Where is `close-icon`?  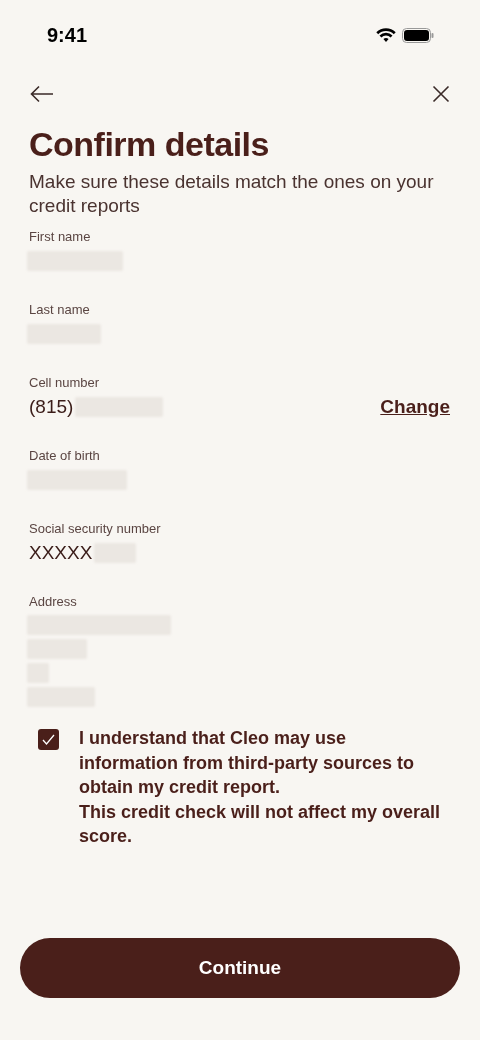 close-icon is located at coordinates (441, 94).